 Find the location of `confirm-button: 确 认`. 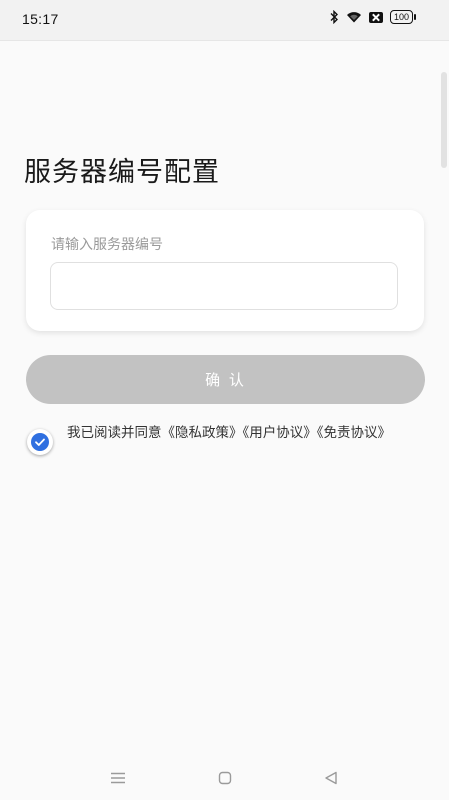

confirm-button: 确 认 is located at coordinates (225, 379).